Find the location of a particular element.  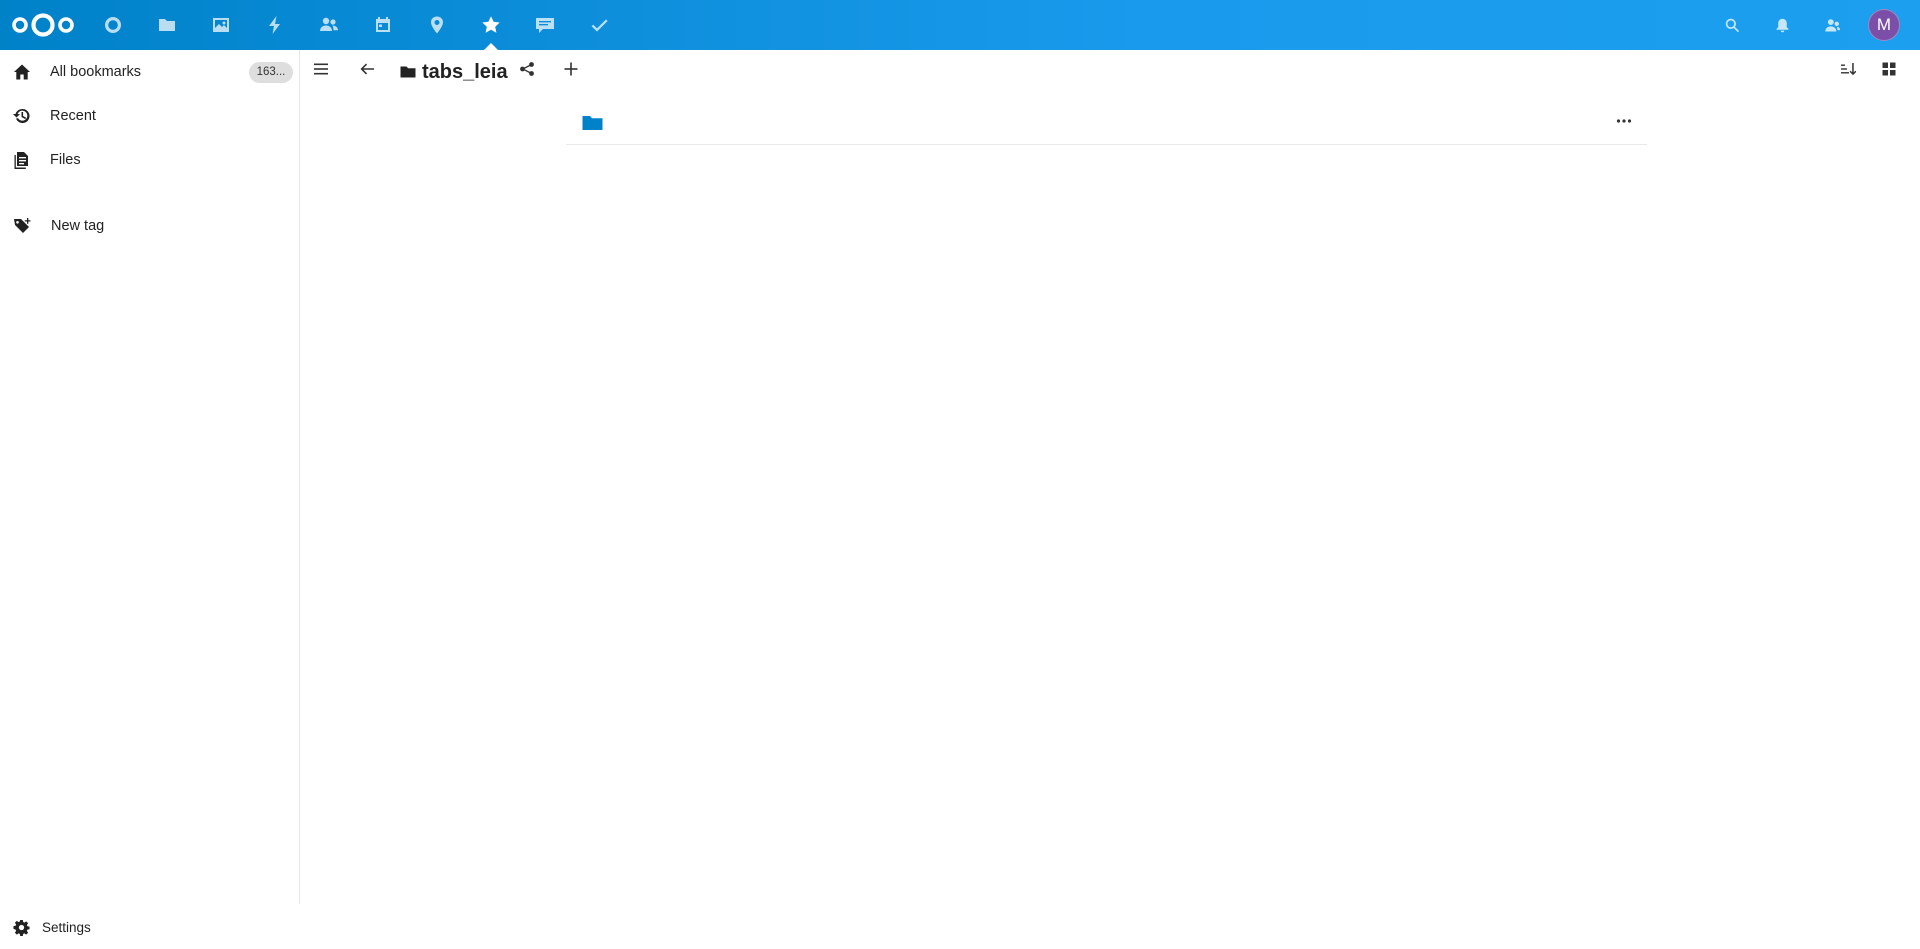

bookmarks-app-icon is located at coordinates (491, 25).